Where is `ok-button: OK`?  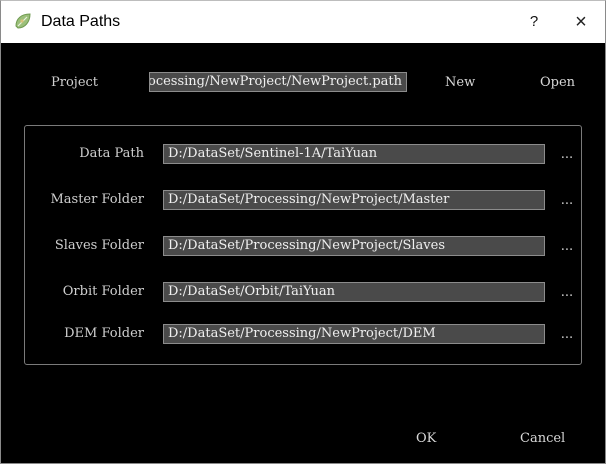 ok-button: OK is located at coordinates (426, 439).